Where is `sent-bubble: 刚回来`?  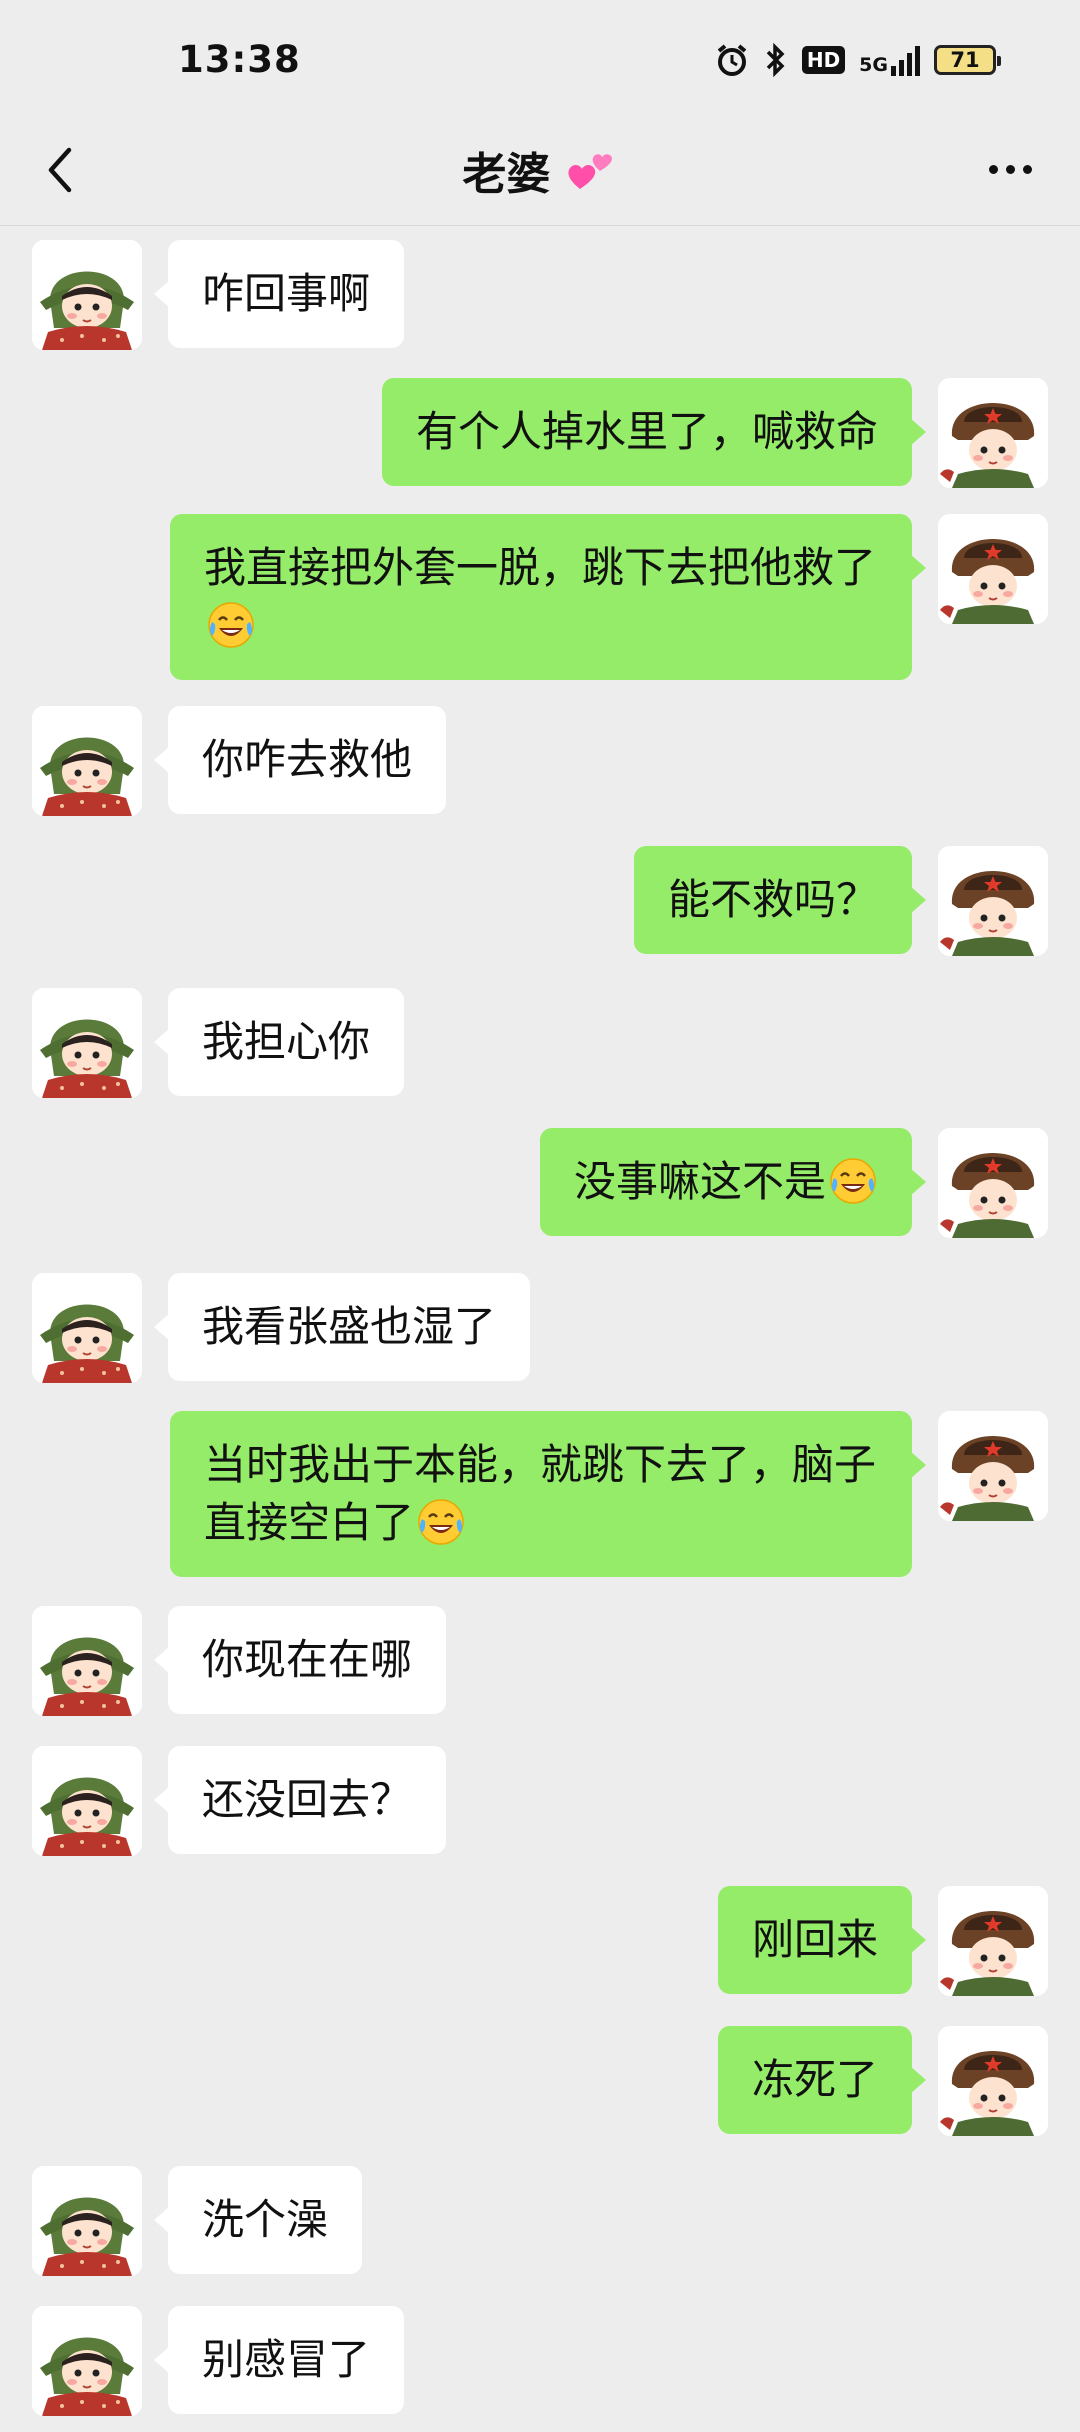 sent-bubble: 刚回来 is located at coordinates (822, 1940).